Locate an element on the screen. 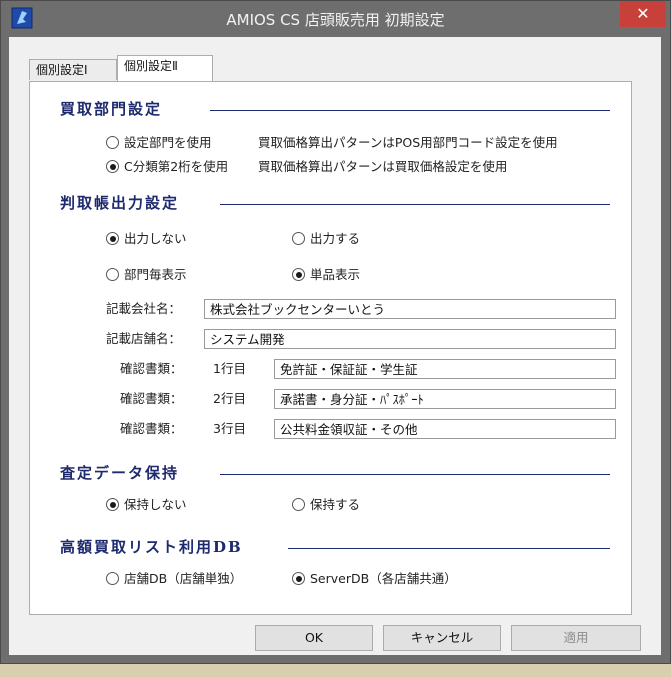  close-button: ✕ is located at coordinates (643, 14).